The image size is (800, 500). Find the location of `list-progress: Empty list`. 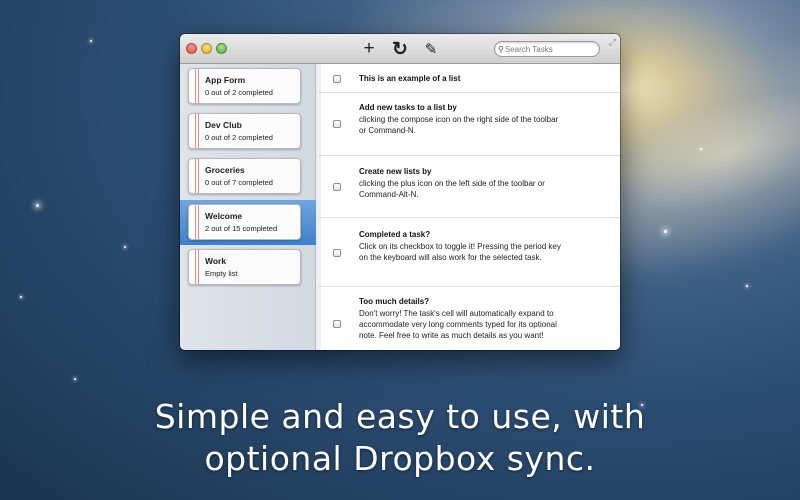

list-progress: Empty list is located at coordinates (221, 273).